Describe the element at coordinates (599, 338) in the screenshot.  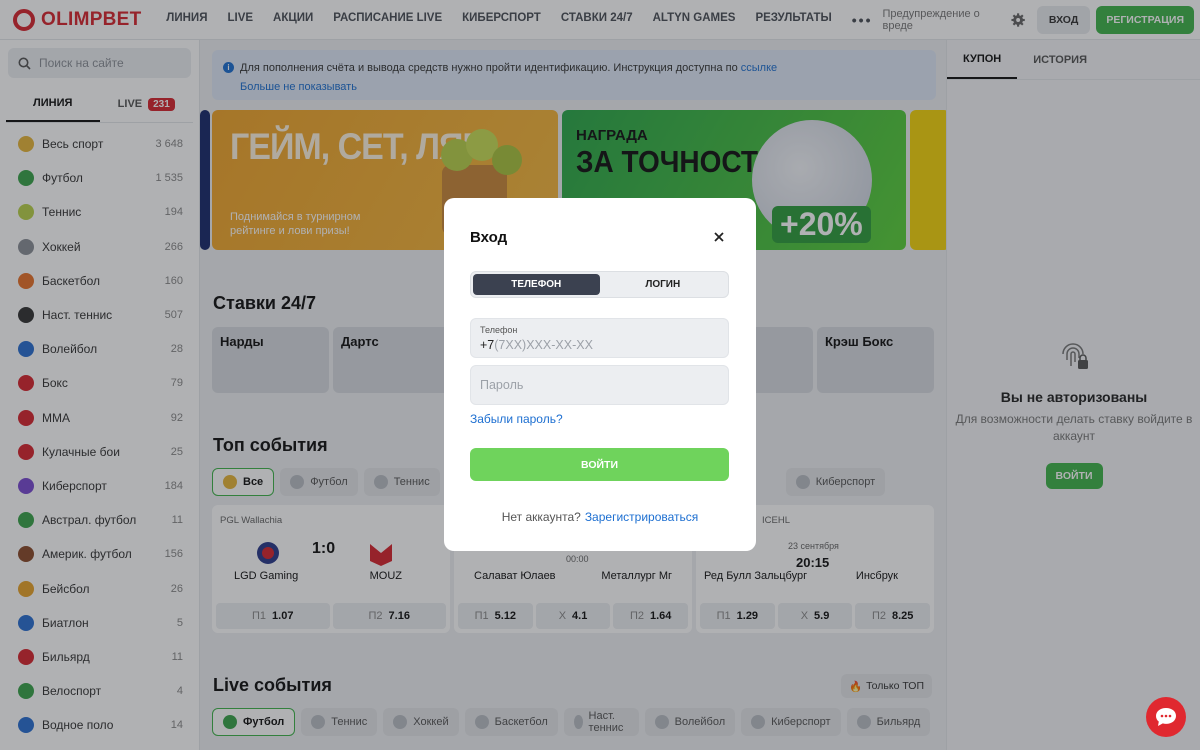
I see `phone-field: Телефон +7(7XX)XXX-XX-XX` at that location.